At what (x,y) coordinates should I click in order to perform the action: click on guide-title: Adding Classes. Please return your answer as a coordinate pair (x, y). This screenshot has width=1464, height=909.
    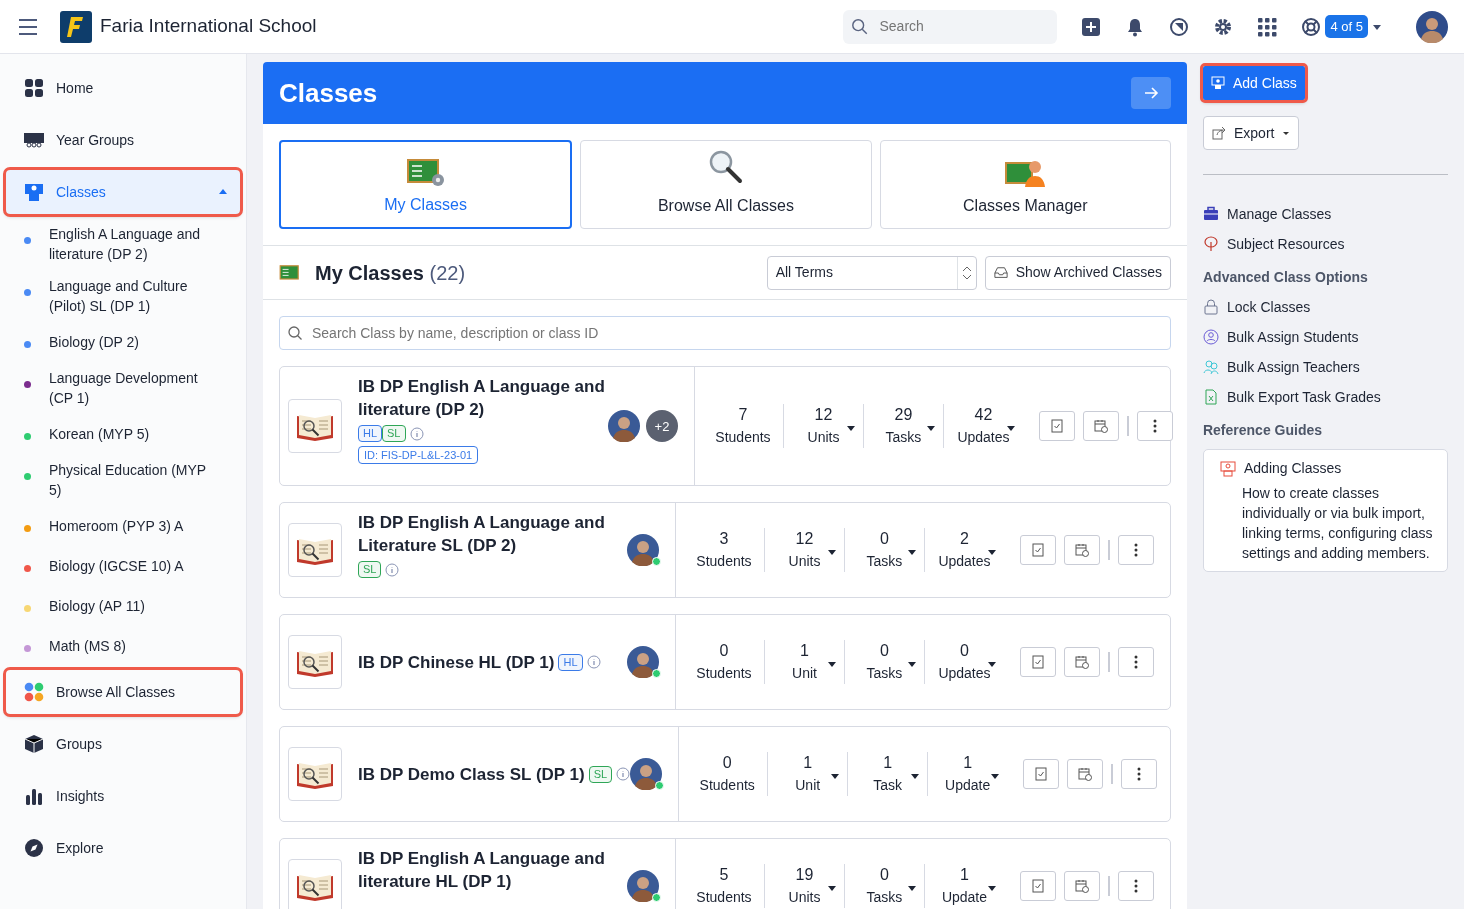
    Looking at the image, I should click on (1292, 469).